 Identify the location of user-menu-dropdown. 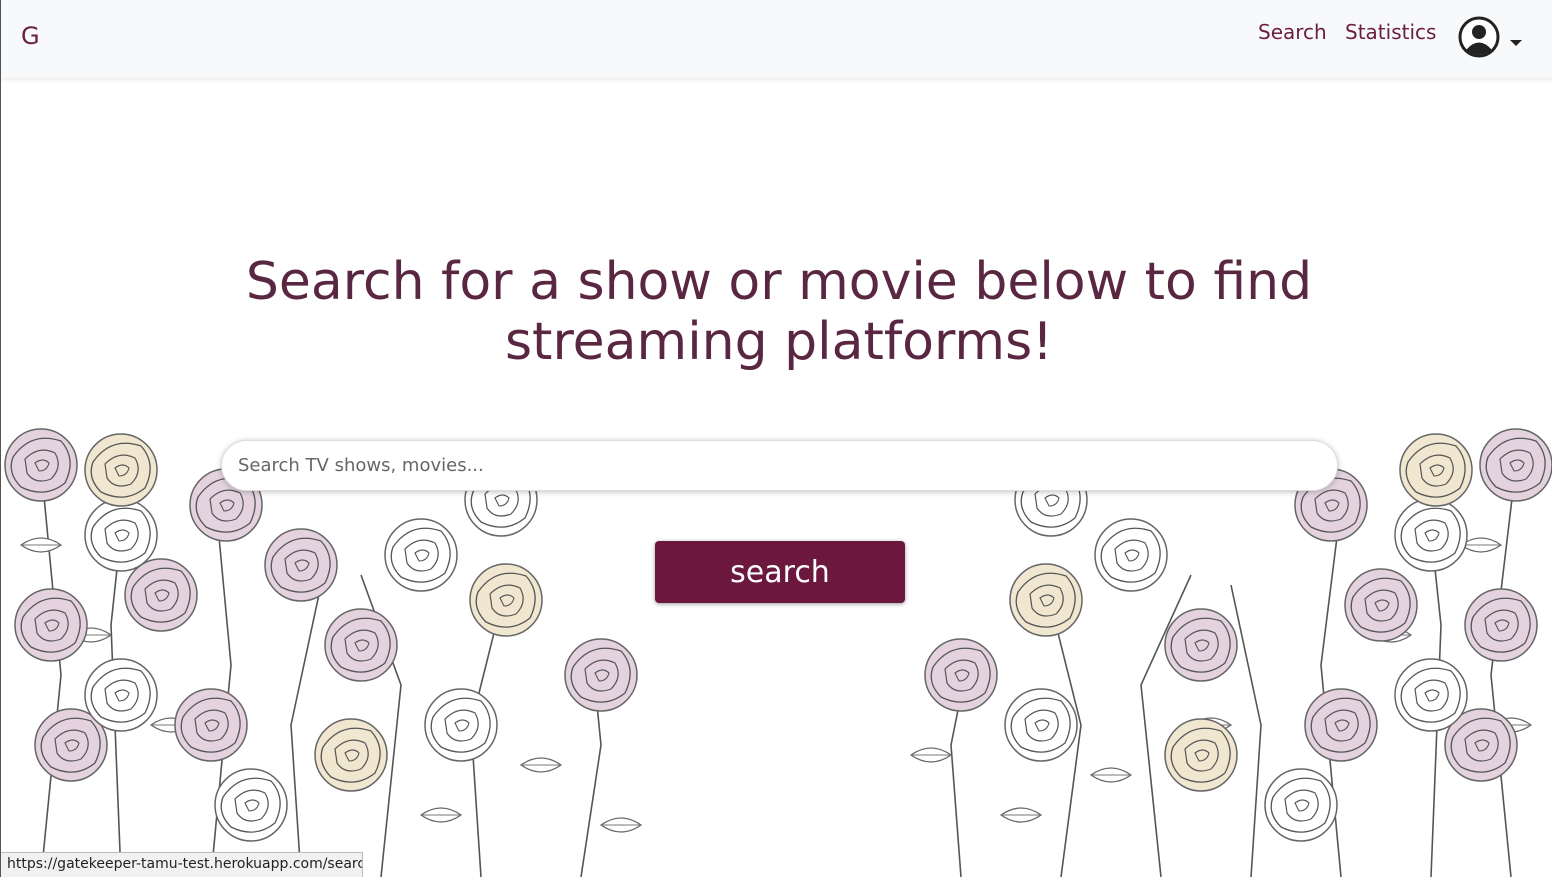
(1492, 38).